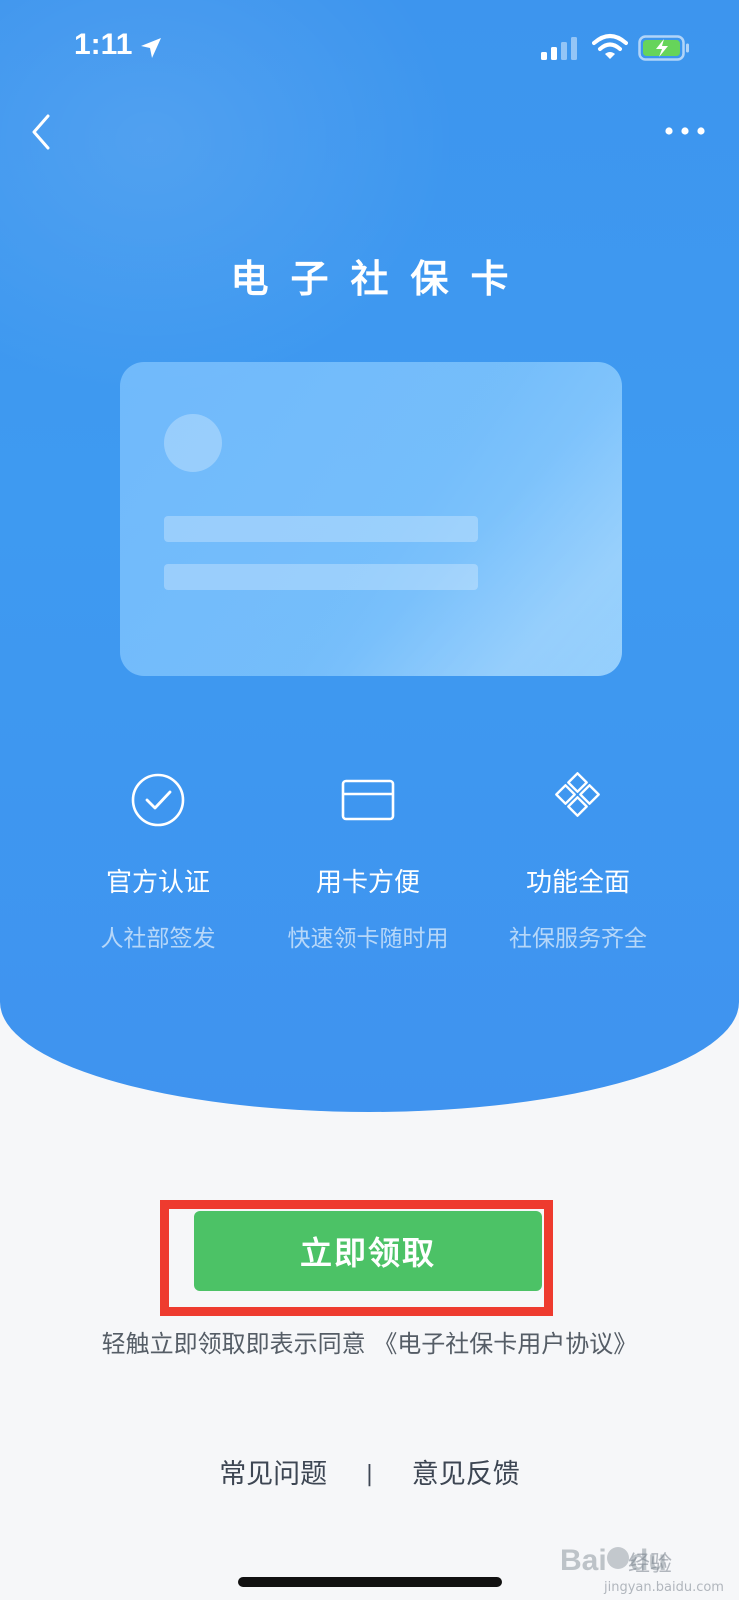  What do you see at coordinates (663, 48) in the screenshot?
I see `battery-charging-icon` at bounding box center [663, 48].